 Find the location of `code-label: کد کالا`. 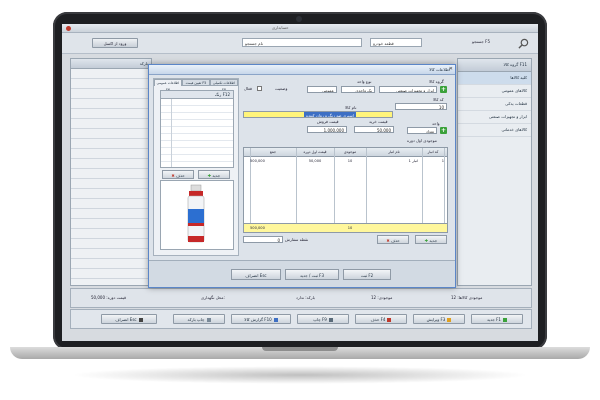

code-label: کد کالا is located at coordinates (438, 99).